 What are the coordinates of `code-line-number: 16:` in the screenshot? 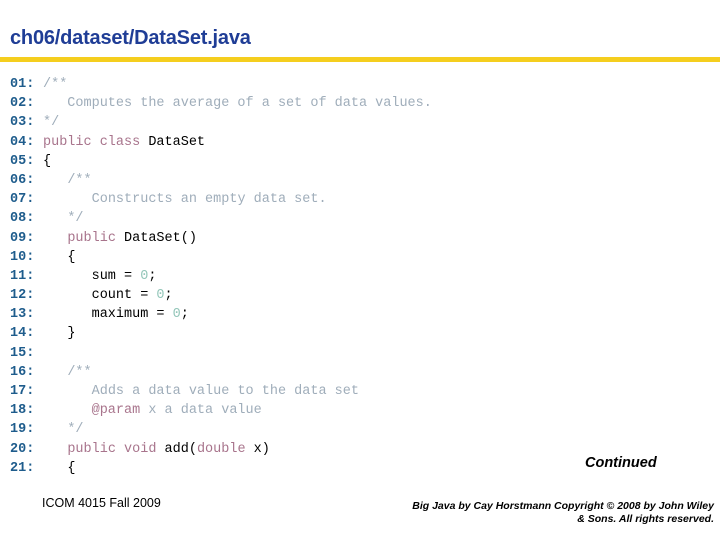 It's located at (22, 372).